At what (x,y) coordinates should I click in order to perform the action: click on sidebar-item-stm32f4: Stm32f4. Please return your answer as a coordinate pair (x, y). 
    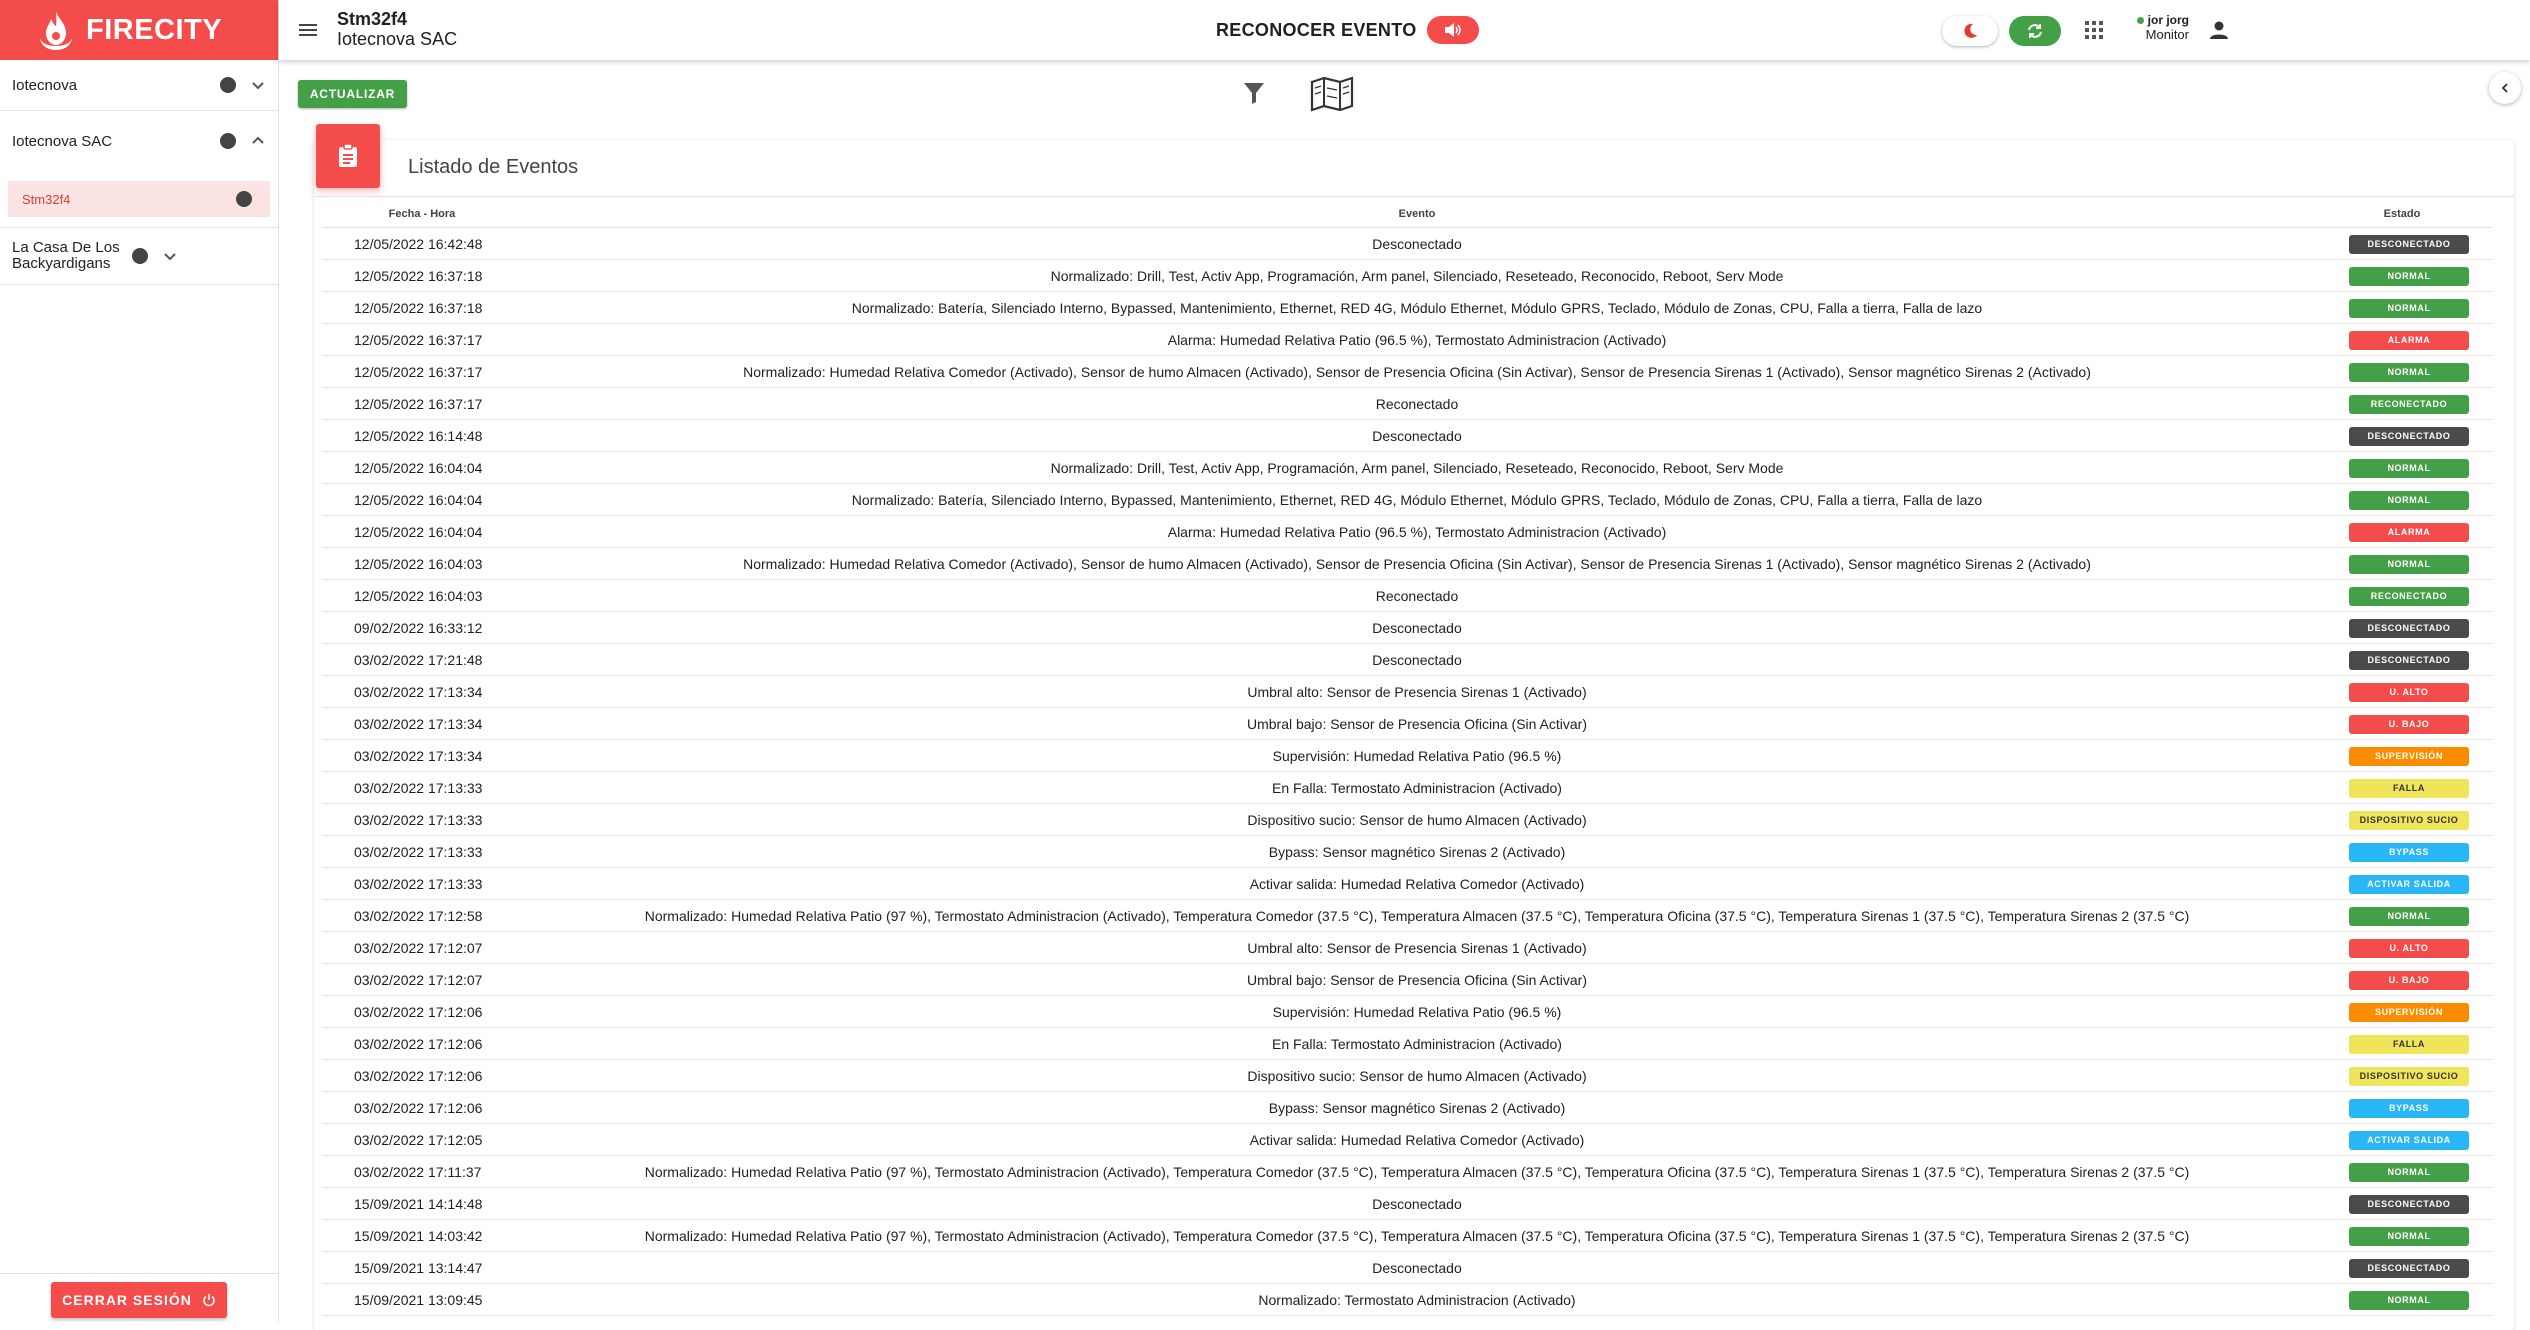
    Looking at the image, I should click on (139, 199).